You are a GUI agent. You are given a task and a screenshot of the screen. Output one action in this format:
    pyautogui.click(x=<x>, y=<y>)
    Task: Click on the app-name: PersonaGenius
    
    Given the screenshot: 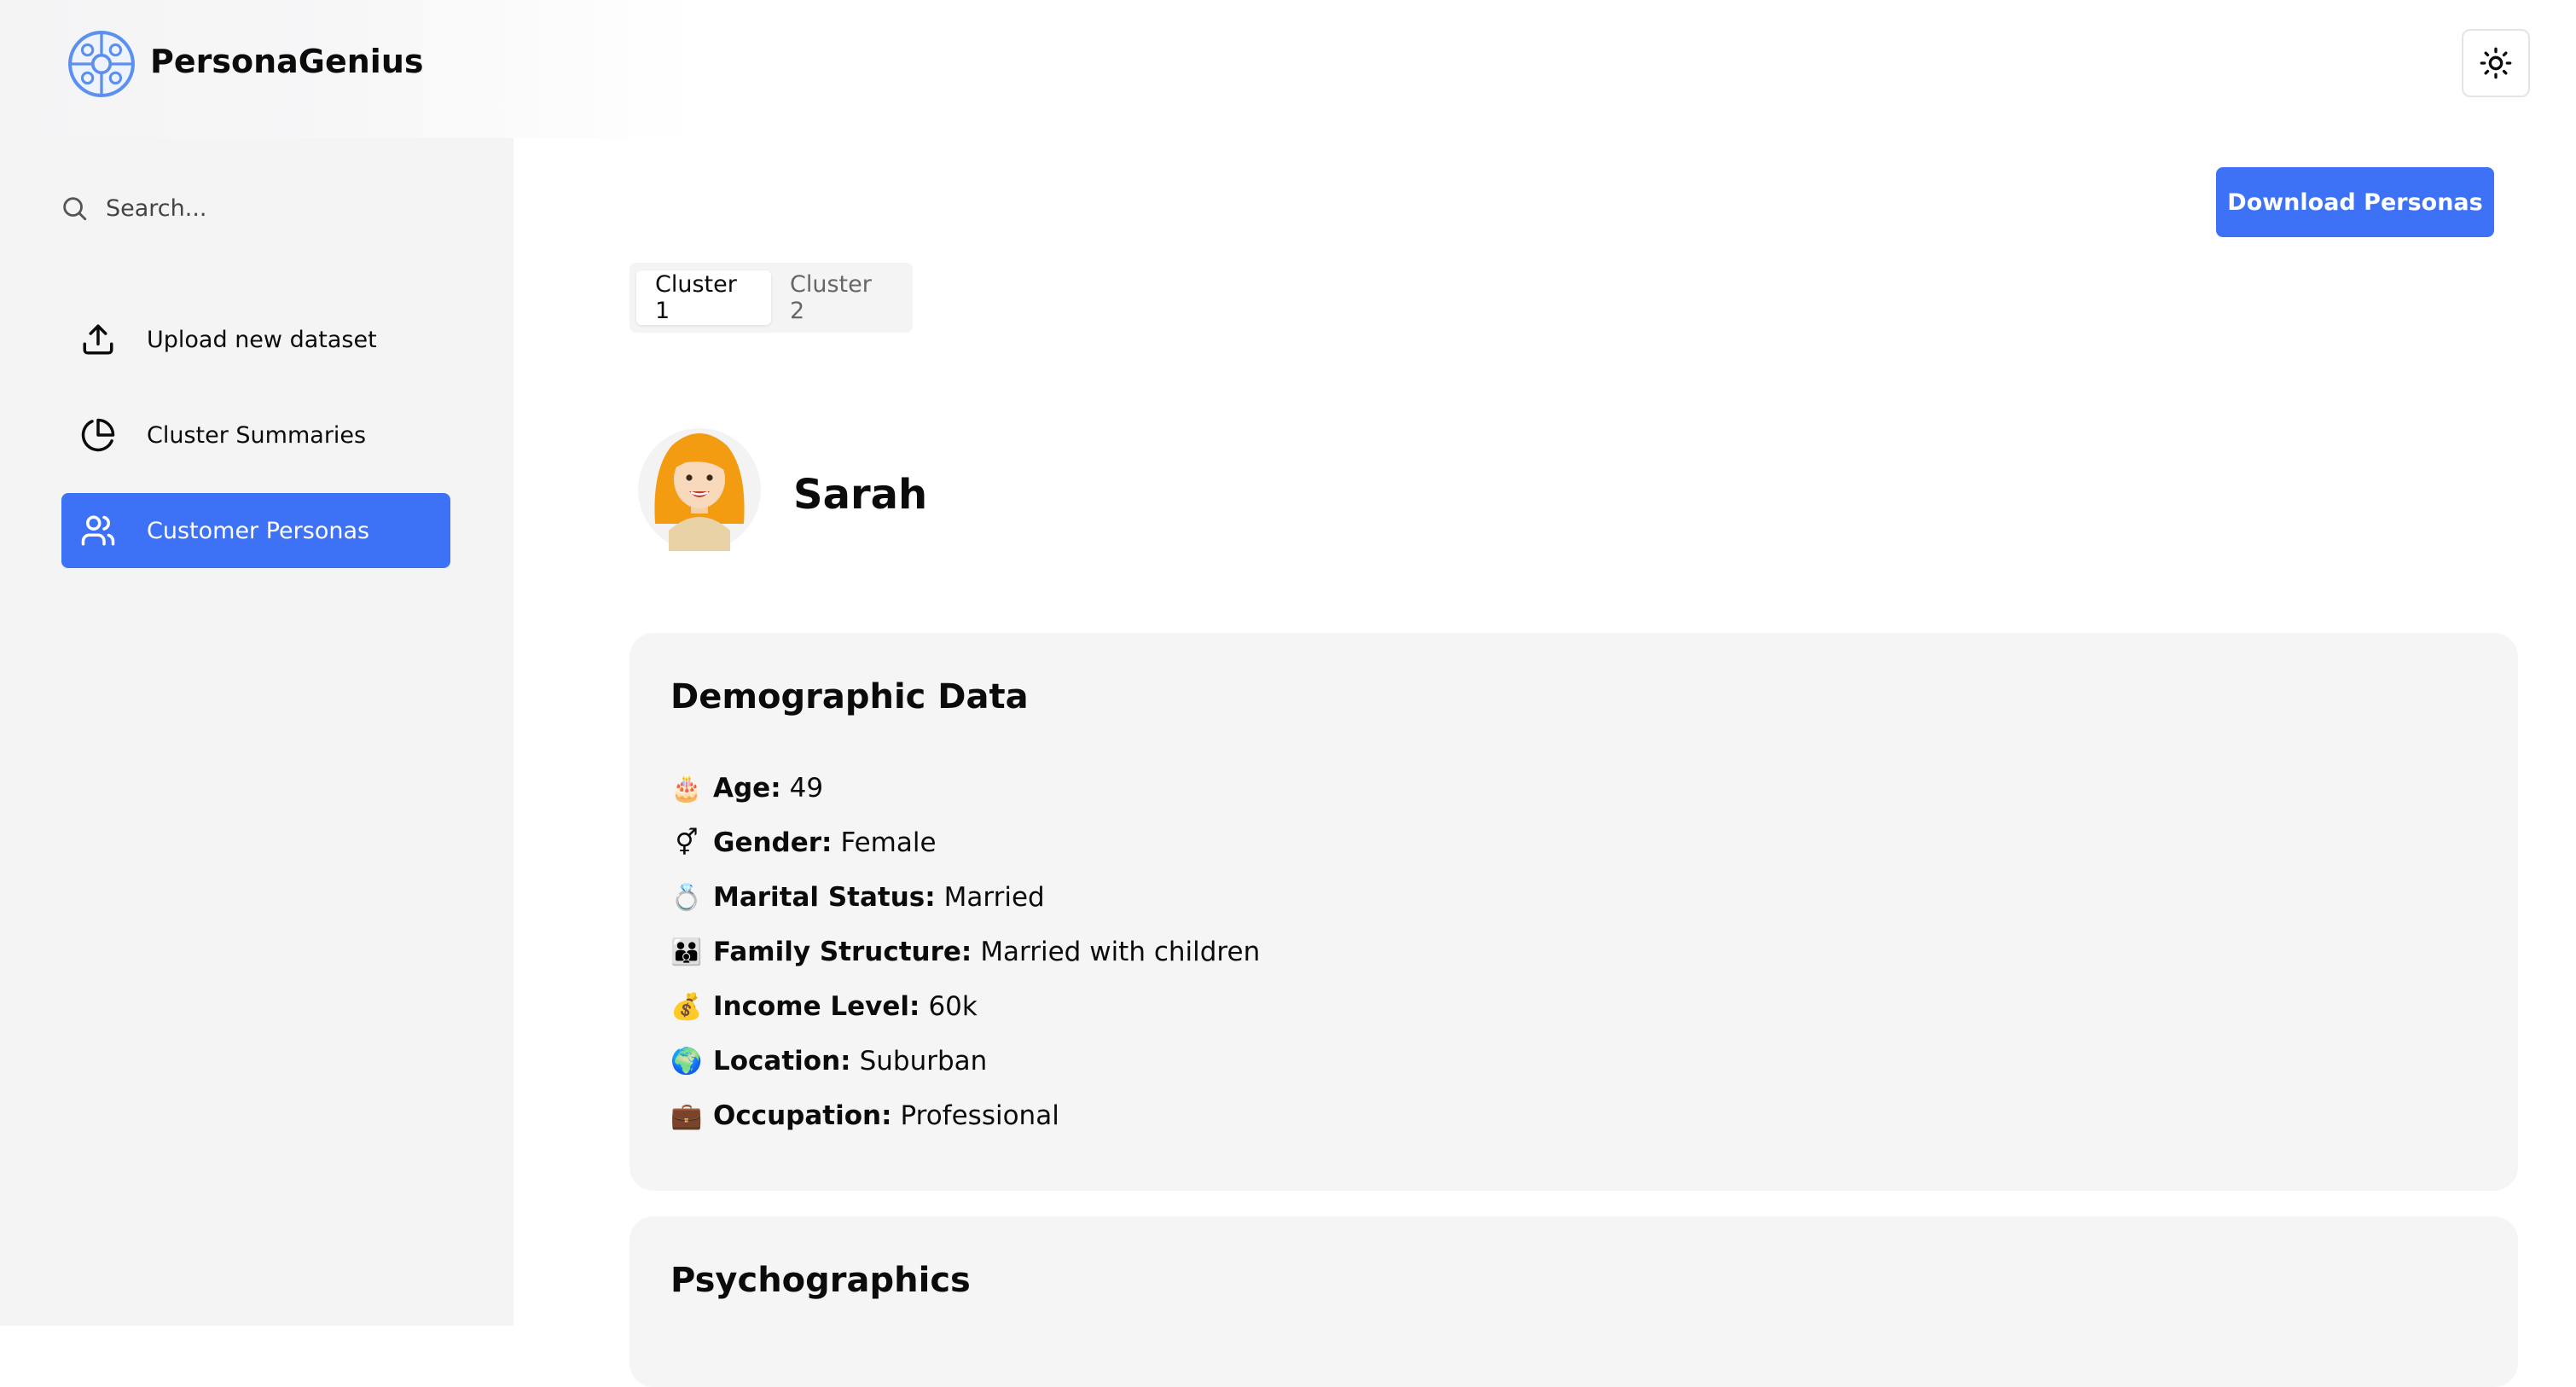 What is the action you would take?
    pyautogui.click(x=287, y=61)
    